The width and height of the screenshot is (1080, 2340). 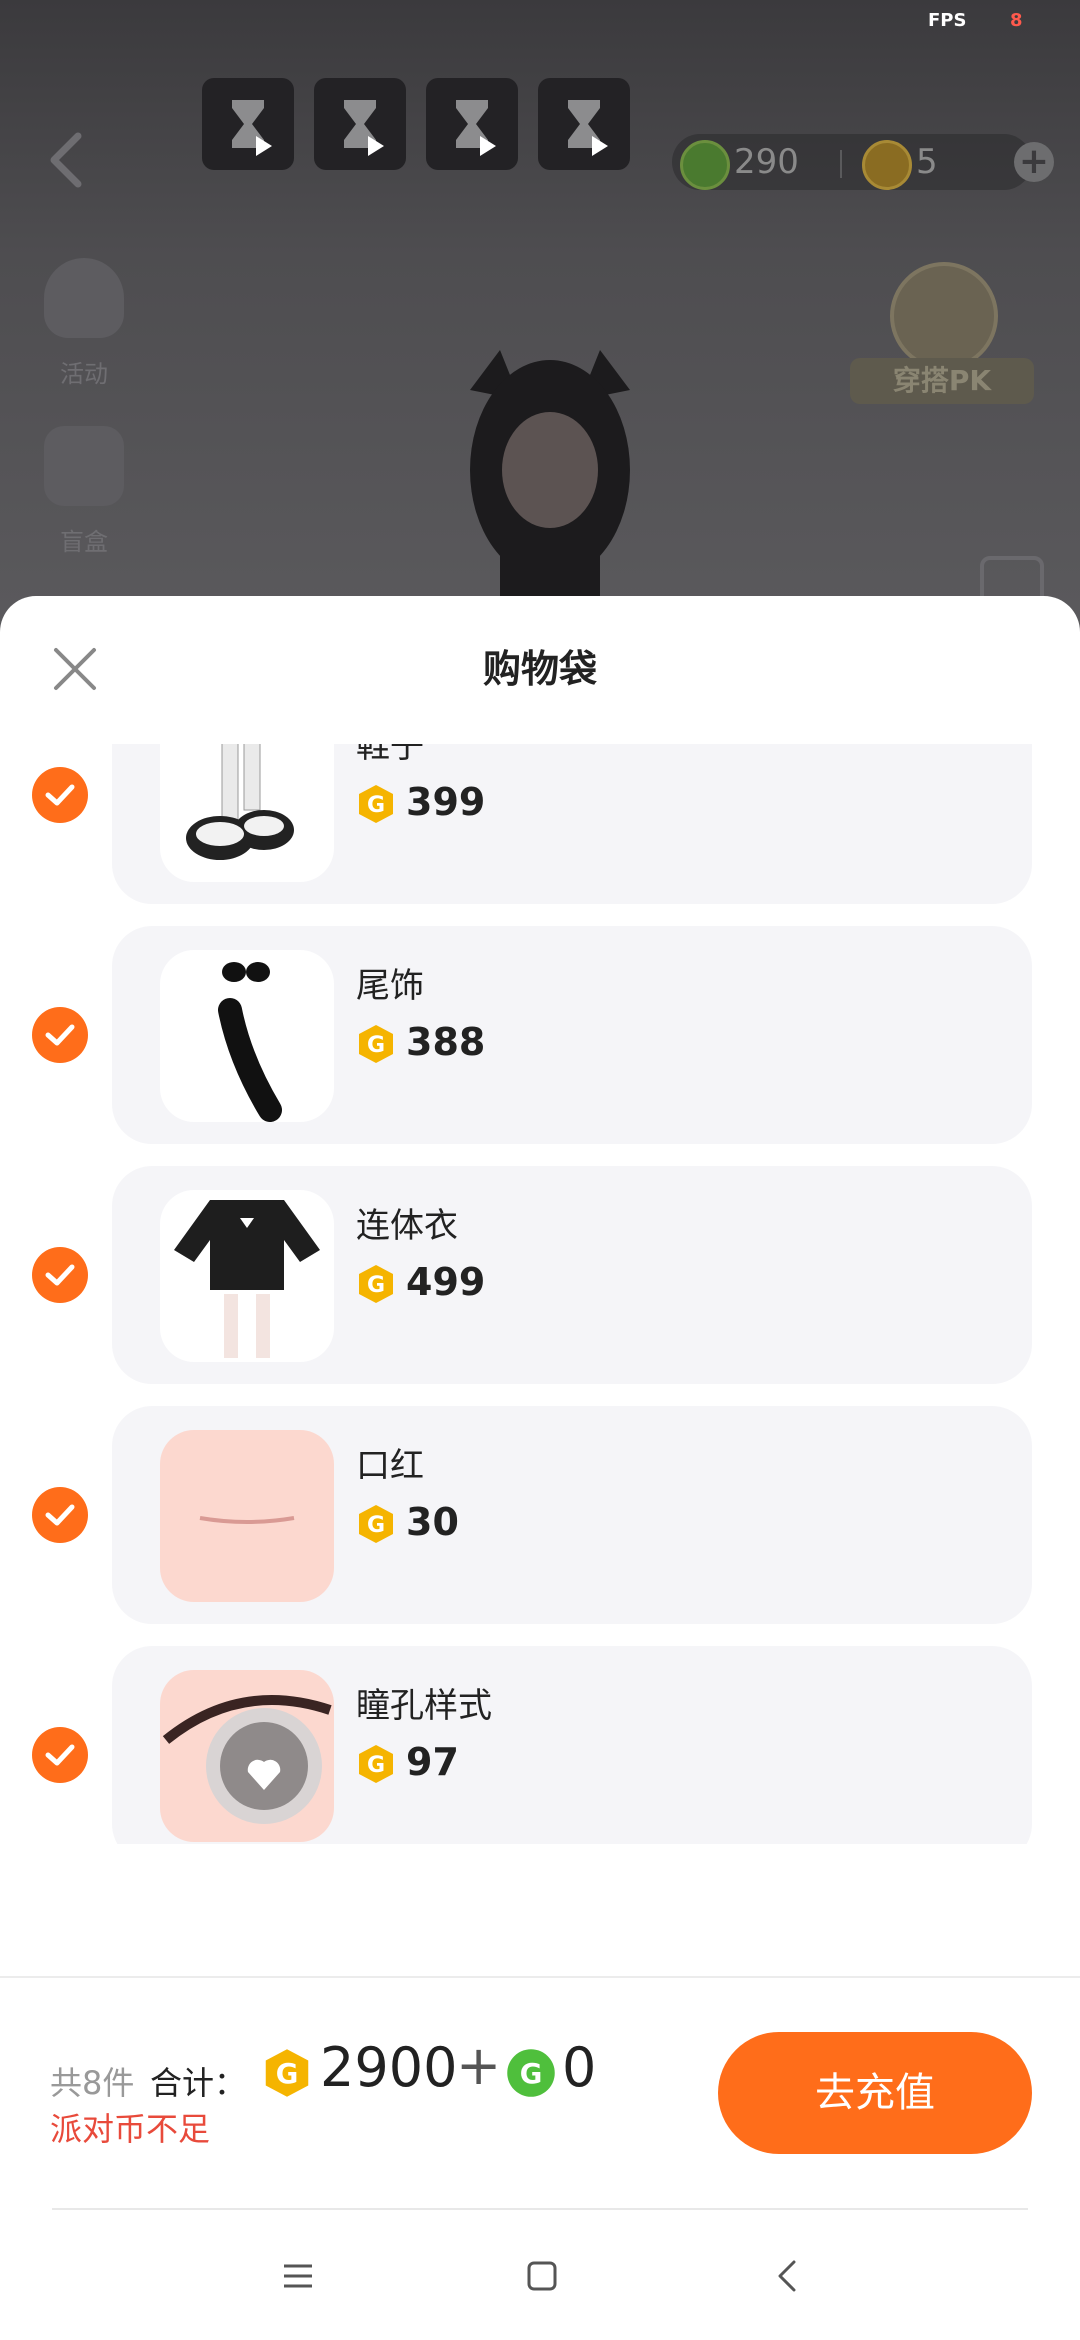 I want to click on home-icon, so click(x=542, y=2276).